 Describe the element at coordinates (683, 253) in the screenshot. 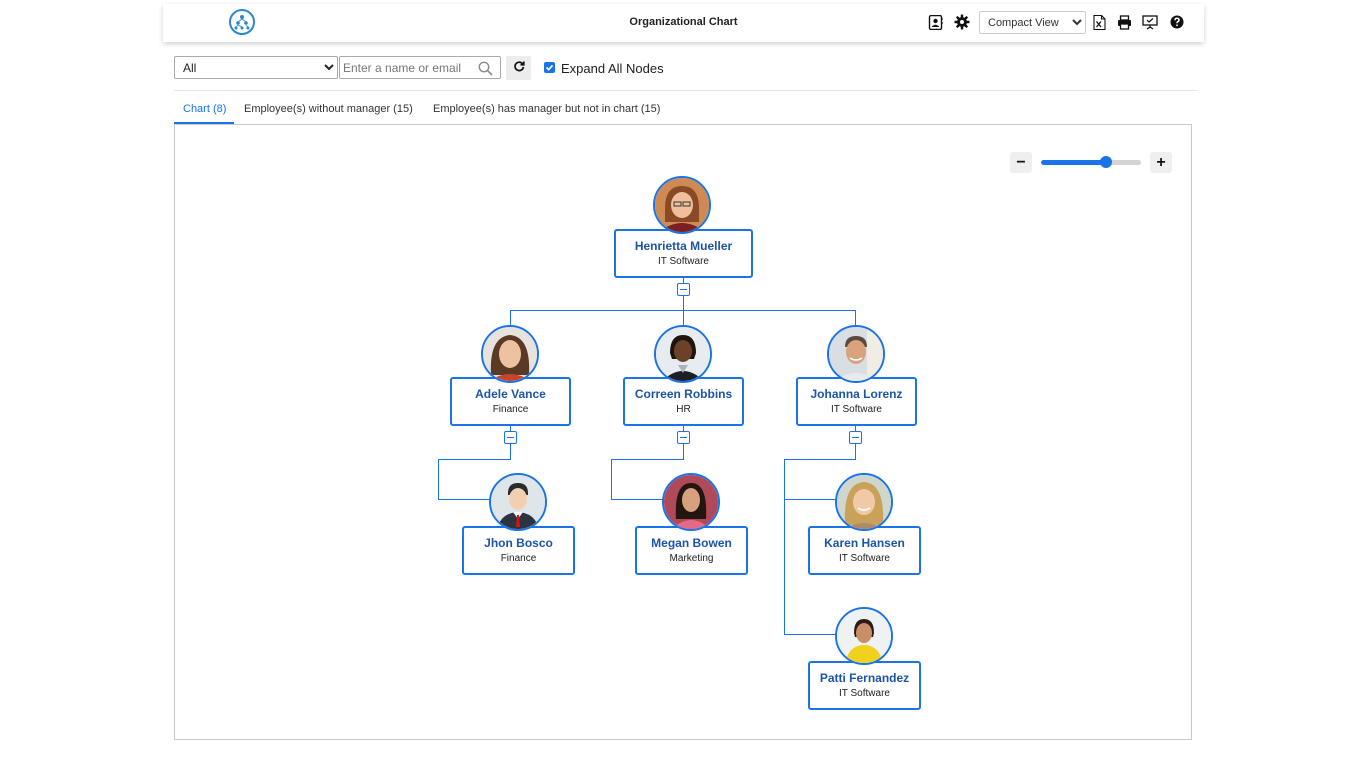

I see `org-node-henrietta-mueller: Henrietta Mueller IT Software` at that location.